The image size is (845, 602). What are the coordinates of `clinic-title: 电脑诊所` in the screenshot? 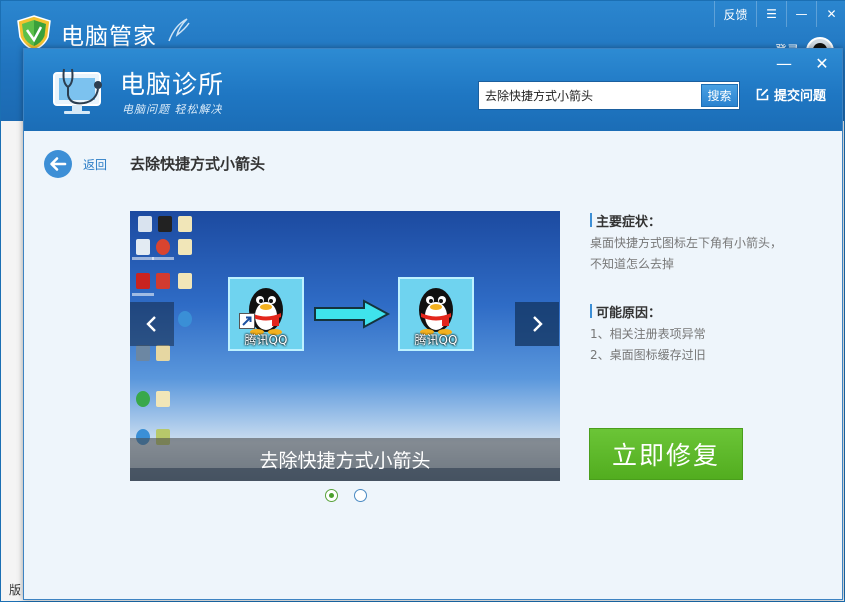 It's located at (172, 84).